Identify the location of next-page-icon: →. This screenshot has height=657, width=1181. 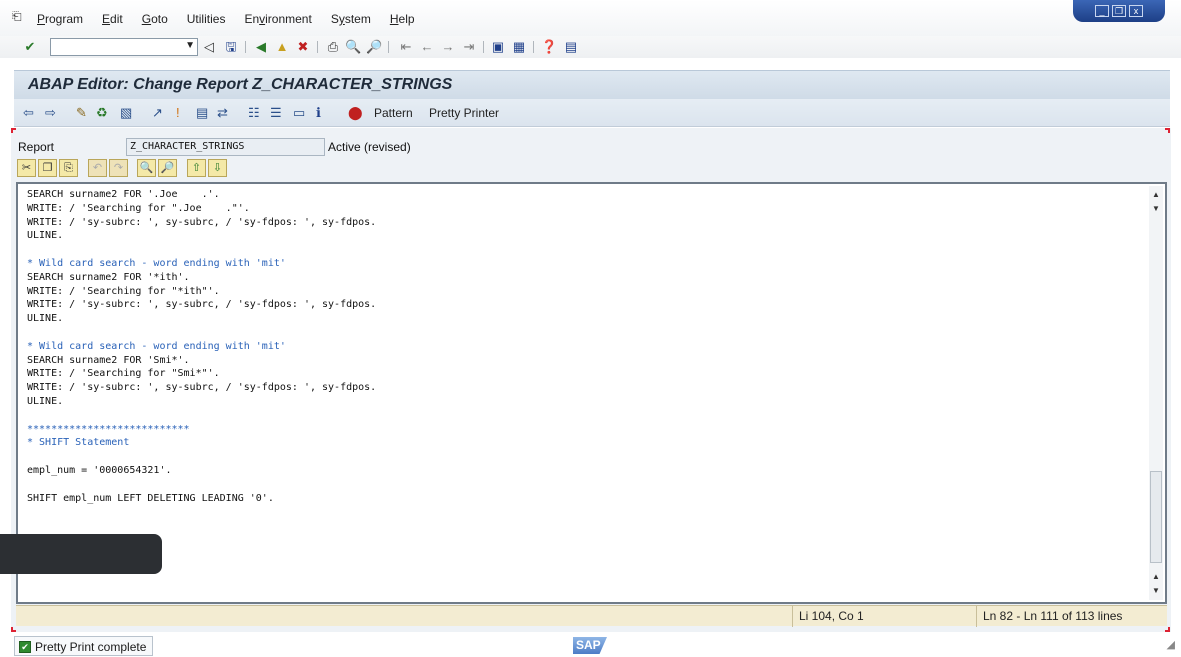
(448, 47).